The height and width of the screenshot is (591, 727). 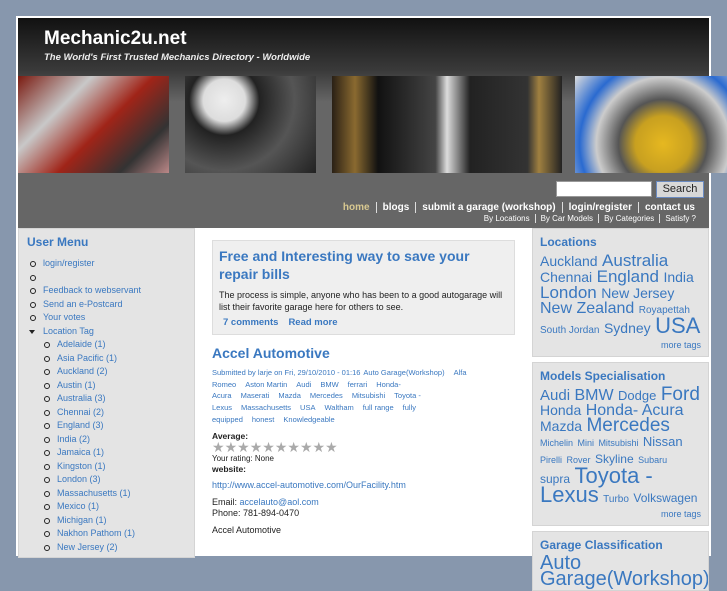 What do you see at coordinates (677, 325) in the screenshot?
I see `tag-link: USA` at bounding box center [677, 325].